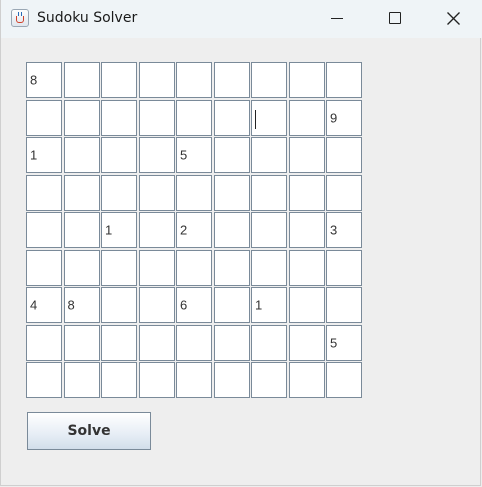 The width and height of the screenshot is (482, 487). I want to click on close-button, so click(453, 19).